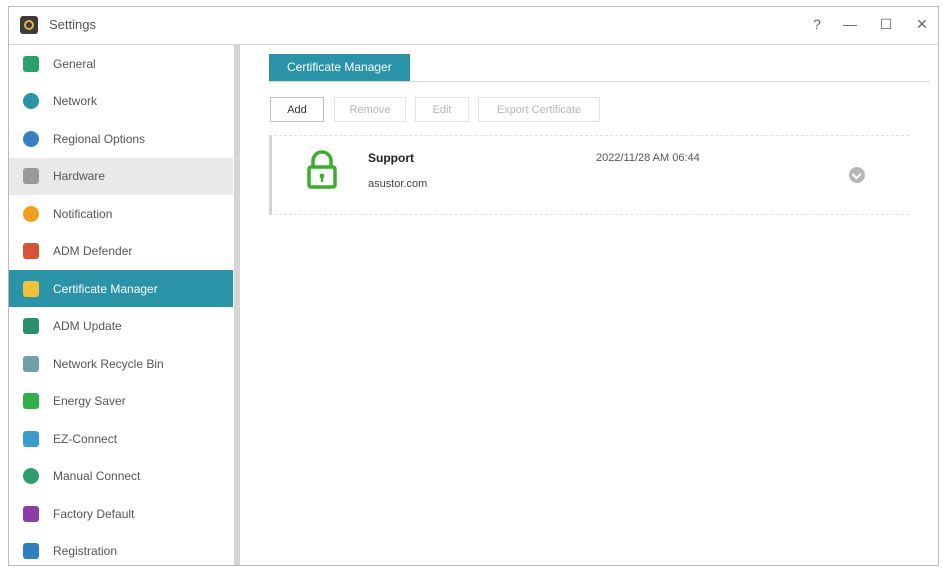  Describe the element at coordinates (121, 101) in the screenshot. I see `sidebar-item-network: Network` at that location.